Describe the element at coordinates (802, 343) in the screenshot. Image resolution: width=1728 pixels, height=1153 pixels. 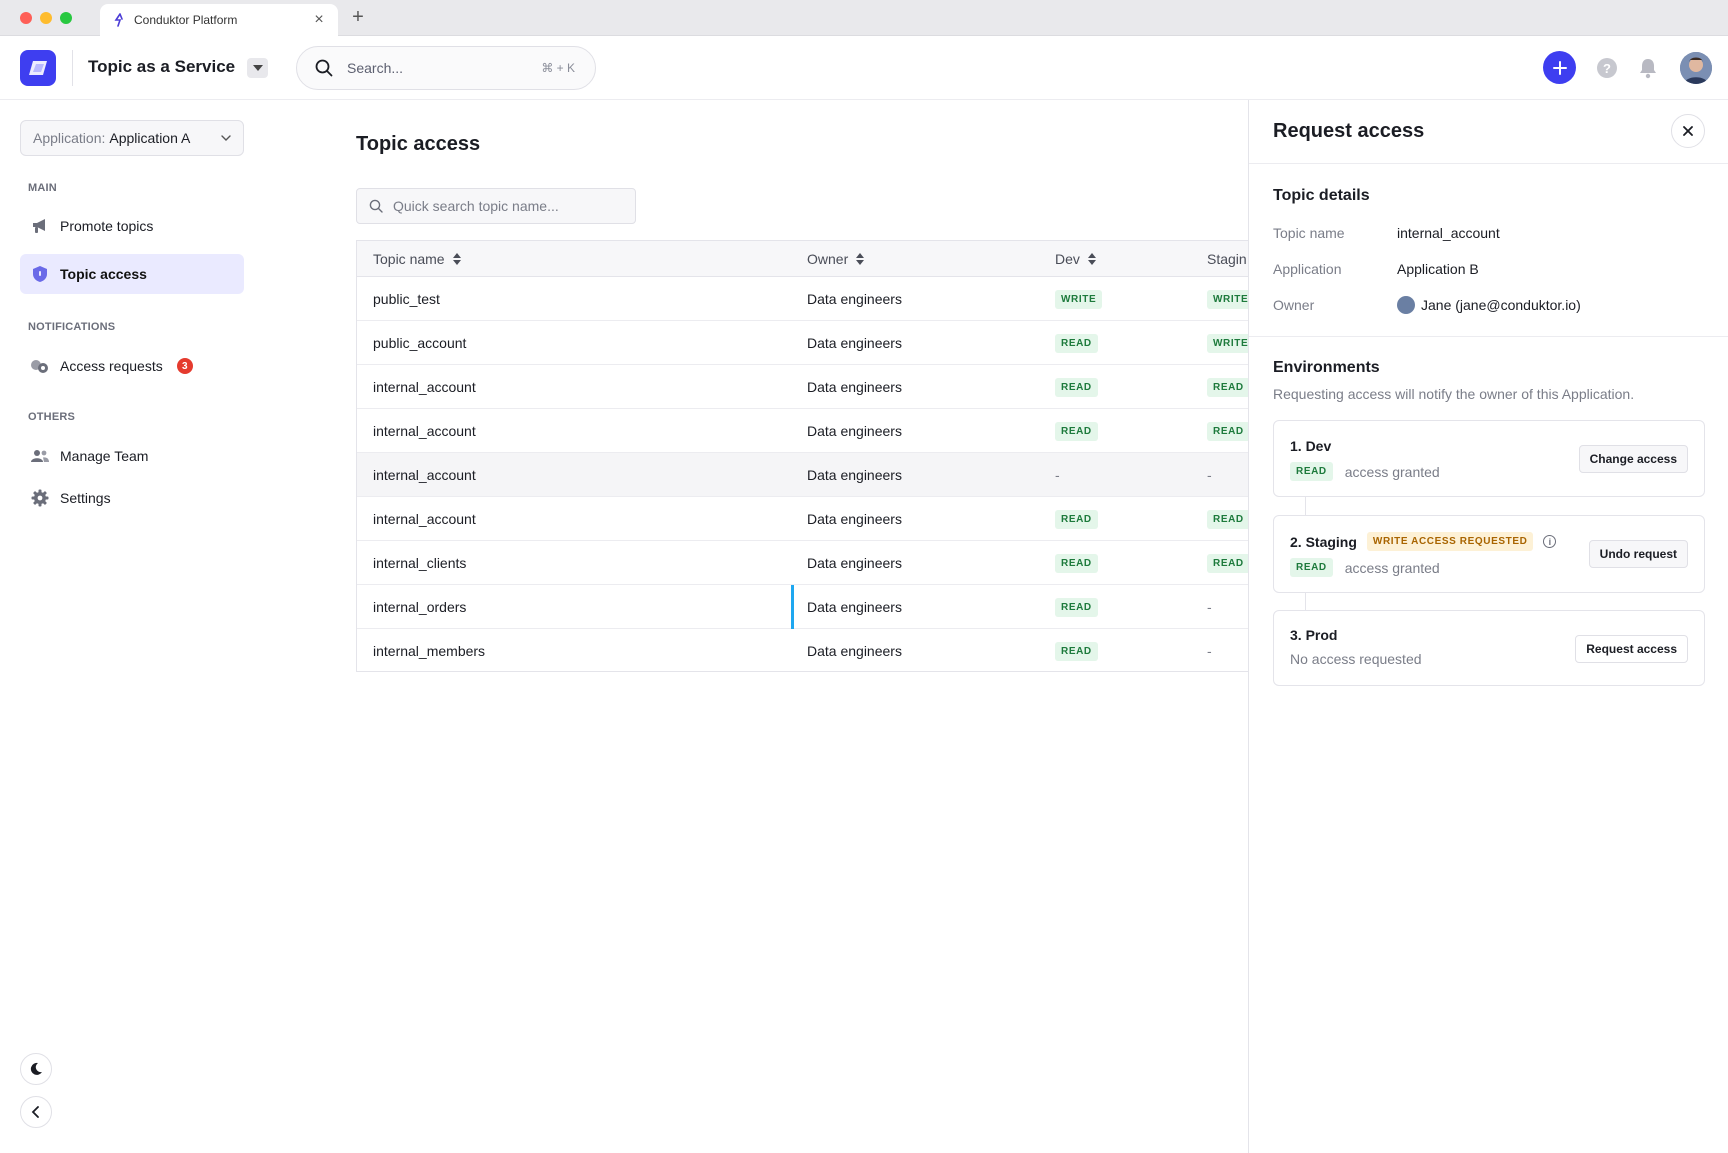
I see `table-row: public_account Data engineers READ WRITE` at that location.